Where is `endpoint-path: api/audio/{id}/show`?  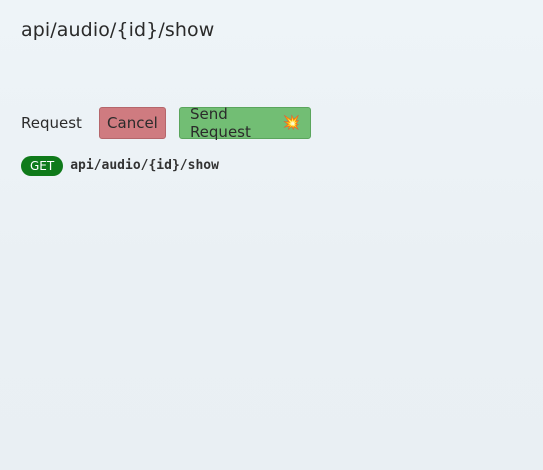
endpoint-path: api/audio/{id}/show is located at coordinates (144, 165).